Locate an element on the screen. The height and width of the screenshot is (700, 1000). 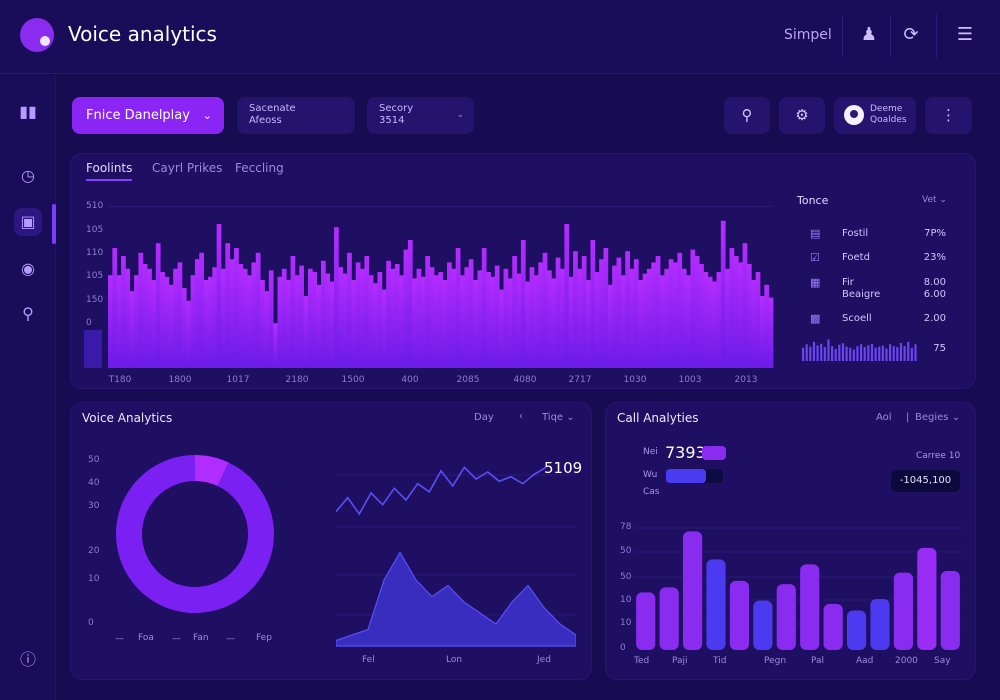
type-dropdown: Tiqe ⌄ is located at coordinates (558, 417).